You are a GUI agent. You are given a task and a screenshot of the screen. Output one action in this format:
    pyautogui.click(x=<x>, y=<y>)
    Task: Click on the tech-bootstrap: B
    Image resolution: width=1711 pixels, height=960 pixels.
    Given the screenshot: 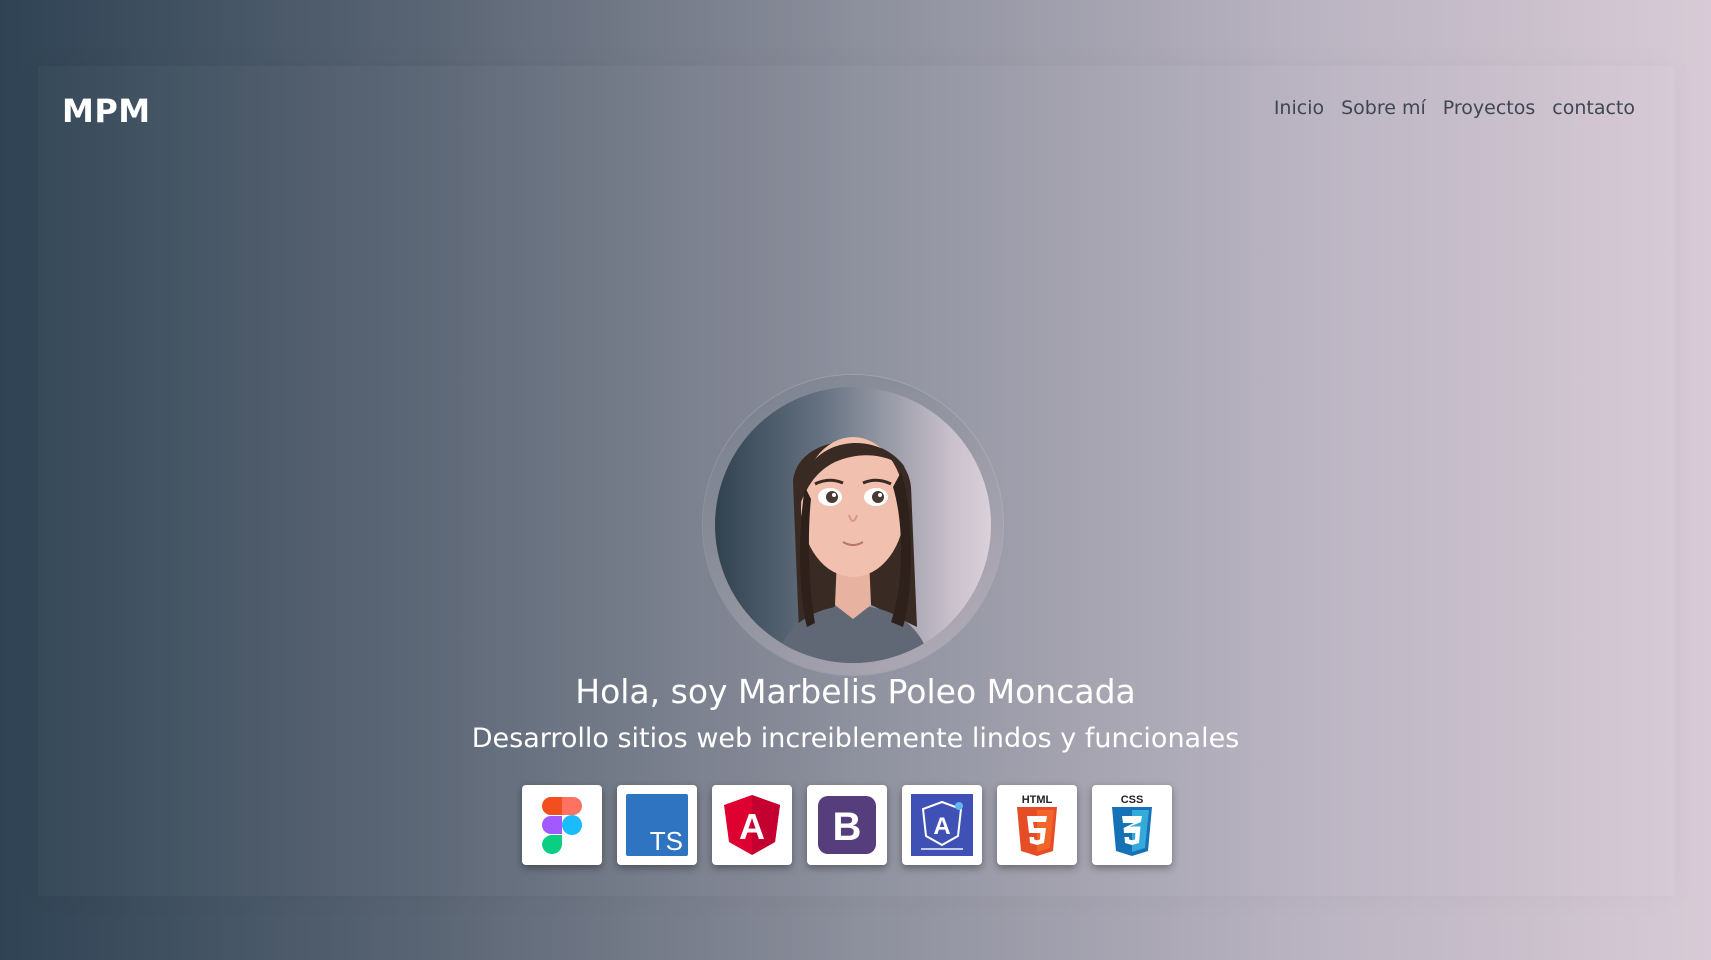 What is the action you would take?
    pyautogui.click(x=847, y=825)
    